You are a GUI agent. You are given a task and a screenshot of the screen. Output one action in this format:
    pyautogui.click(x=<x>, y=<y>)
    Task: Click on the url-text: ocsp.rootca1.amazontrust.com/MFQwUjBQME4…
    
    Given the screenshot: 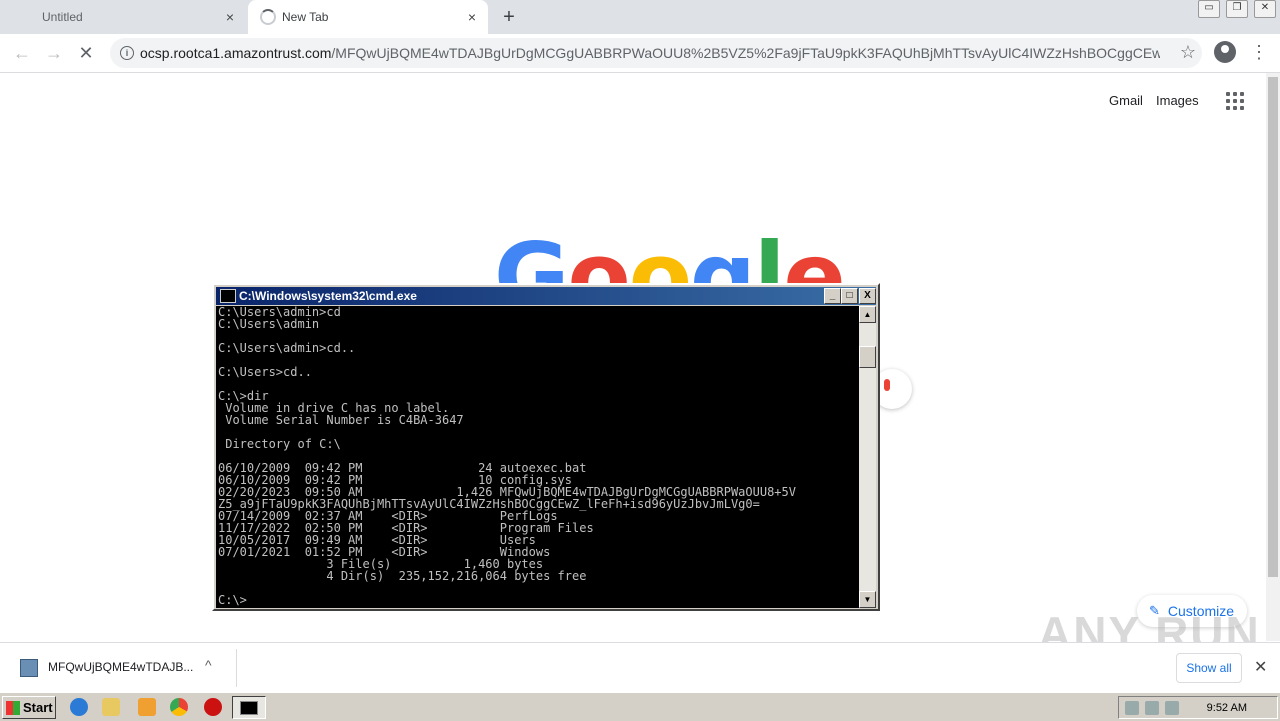 What is the action you would take?
    pyautogui.click(x=650, y=53)
    